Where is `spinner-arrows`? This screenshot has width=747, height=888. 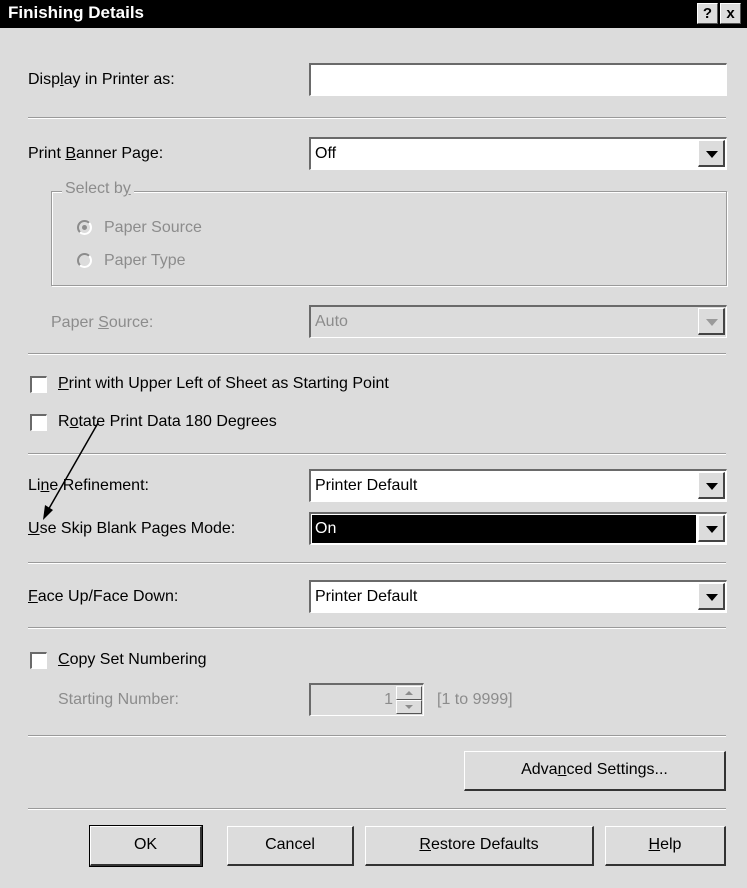
spinner-arrows is located at coordinates (409, 700).